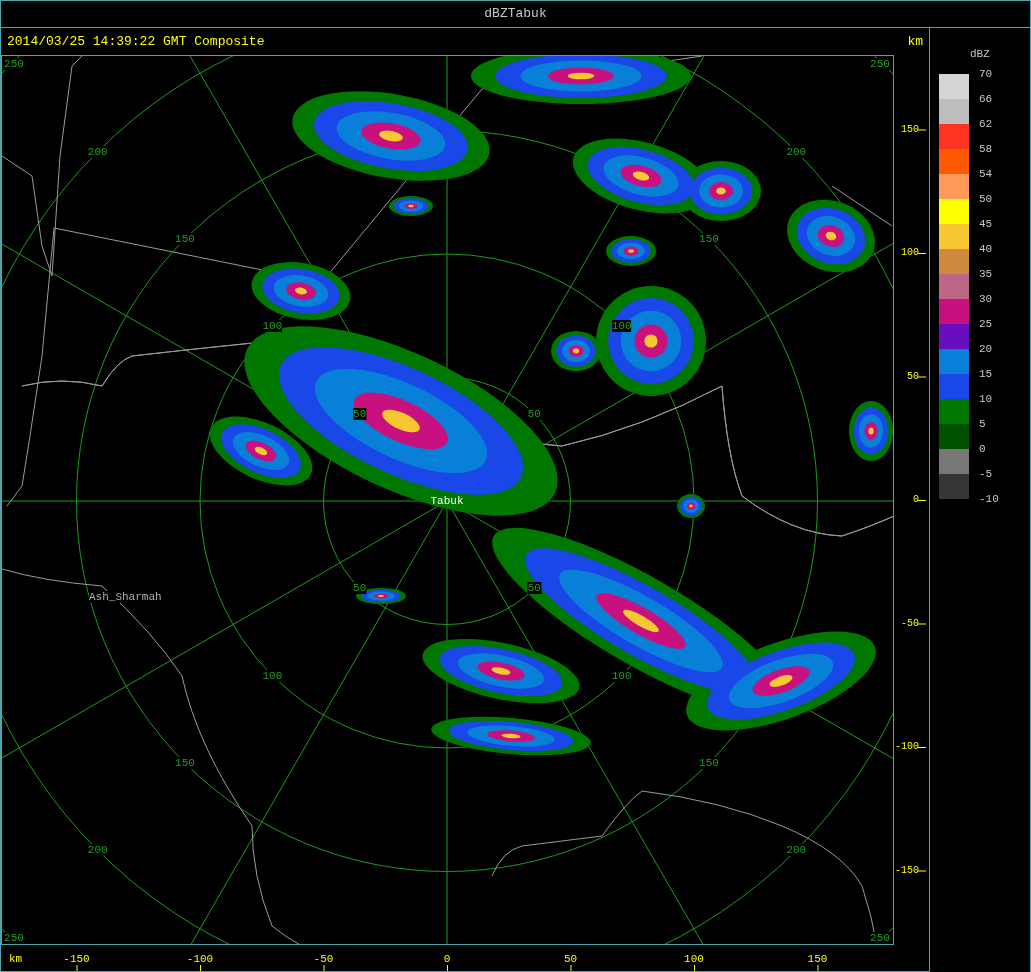  What do you see at coordinates (910, 253) in the screenshot?
I see `y-axis-label: 100` at bounding box center [910, 253].